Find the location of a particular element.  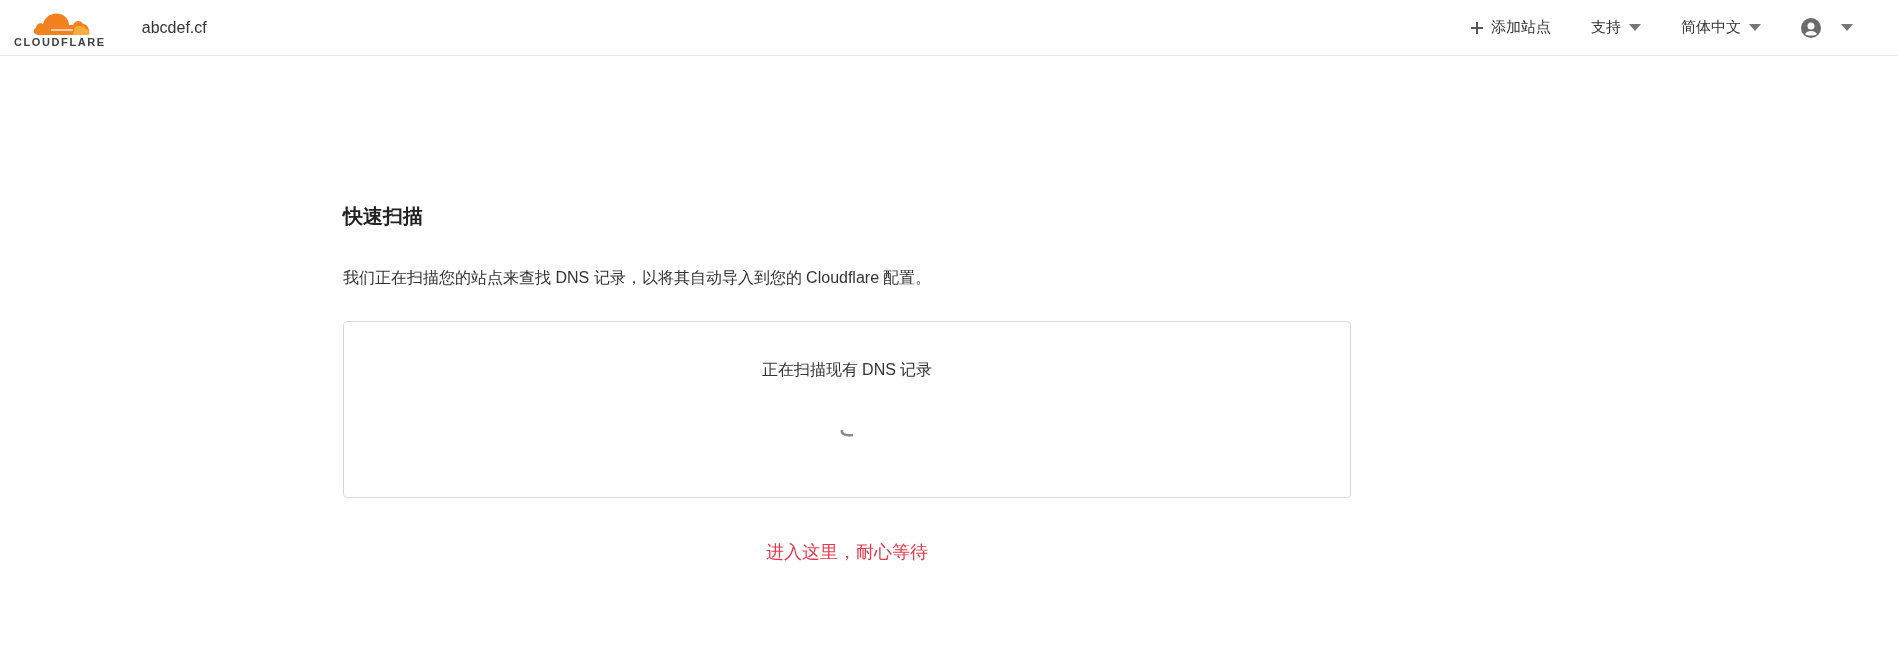

add-site-button: 添加站点 is located at coordinates (1511, 27).